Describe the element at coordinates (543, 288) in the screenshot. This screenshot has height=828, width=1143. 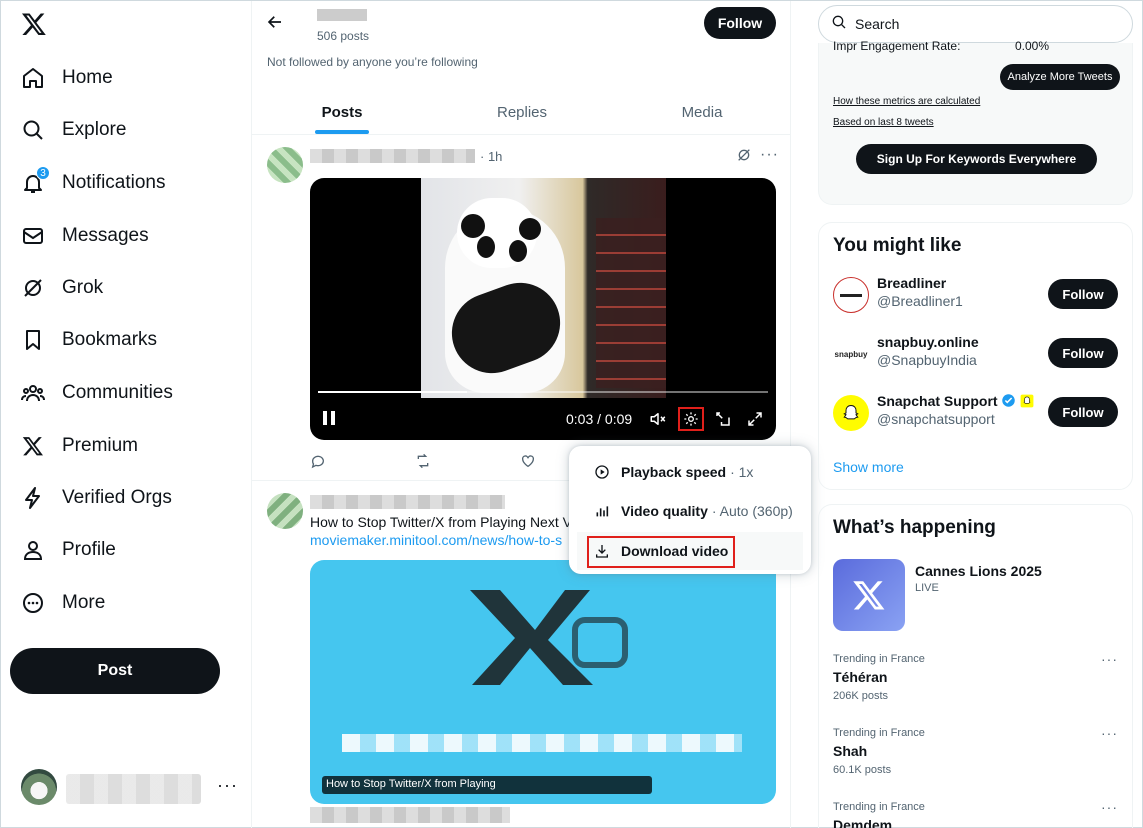
I see `video-frame` at that location.